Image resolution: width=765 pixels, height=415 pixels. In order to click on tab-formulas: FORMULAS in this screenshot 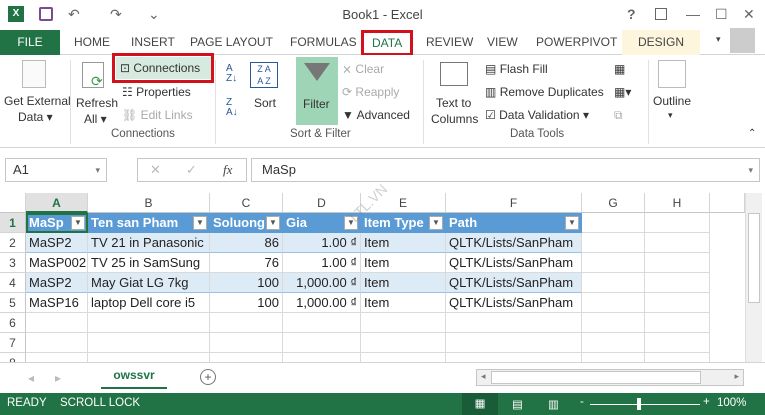, I will do `click(323, 42)`.